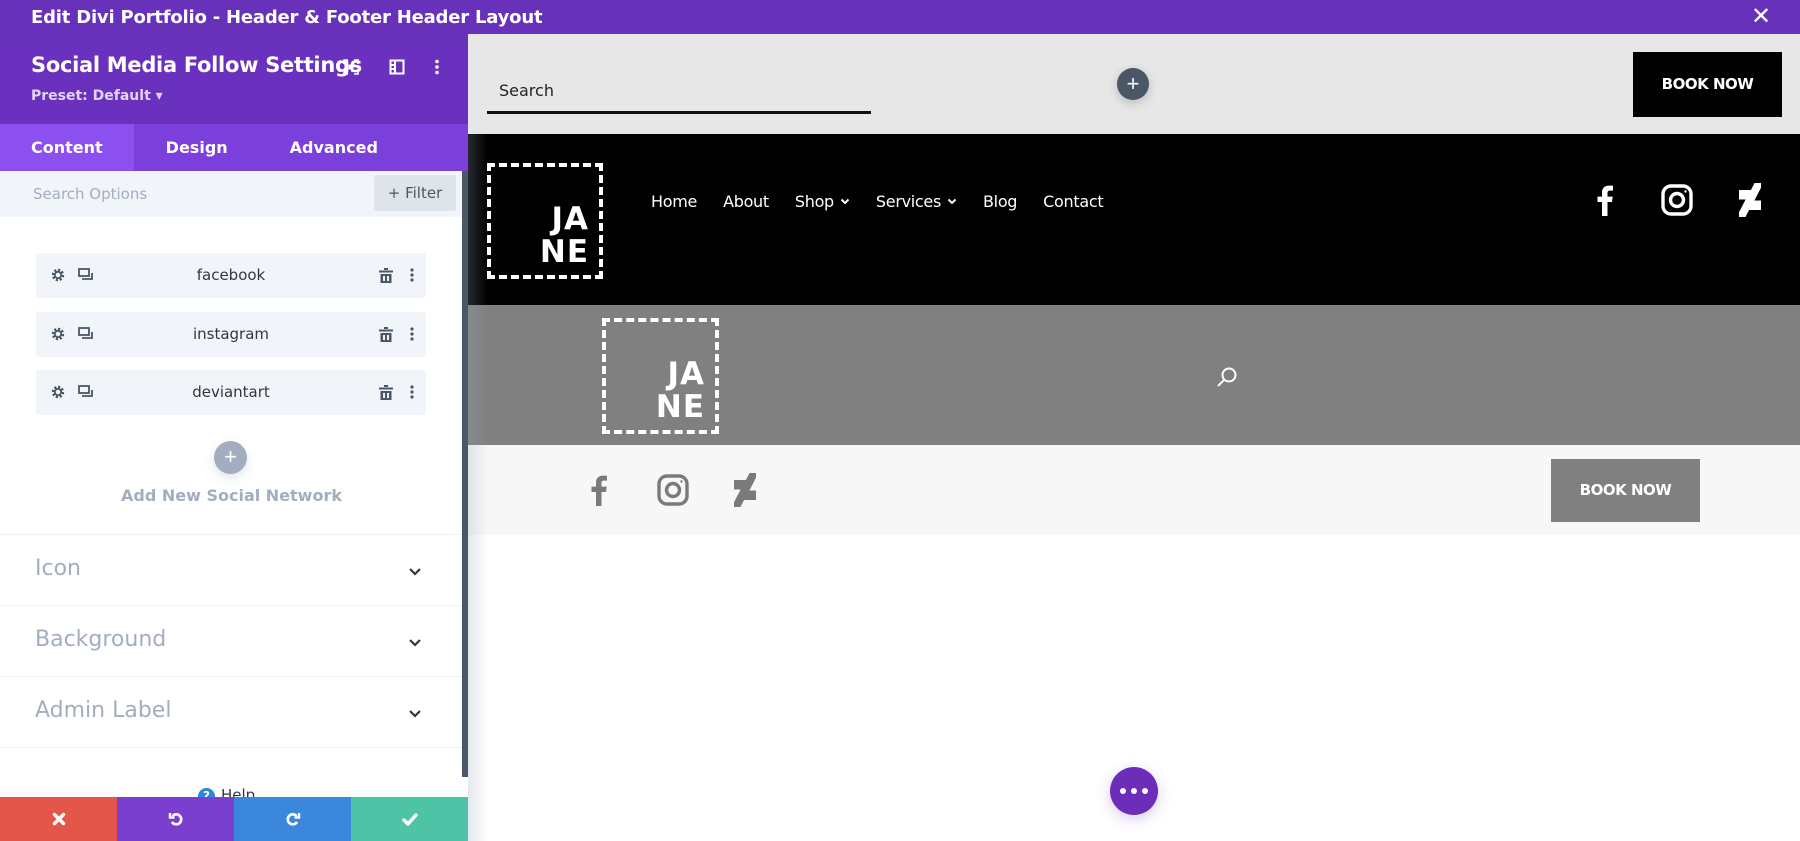  I want to click on preset-dropdown: Preset: Default ▾, so click(97, 96).